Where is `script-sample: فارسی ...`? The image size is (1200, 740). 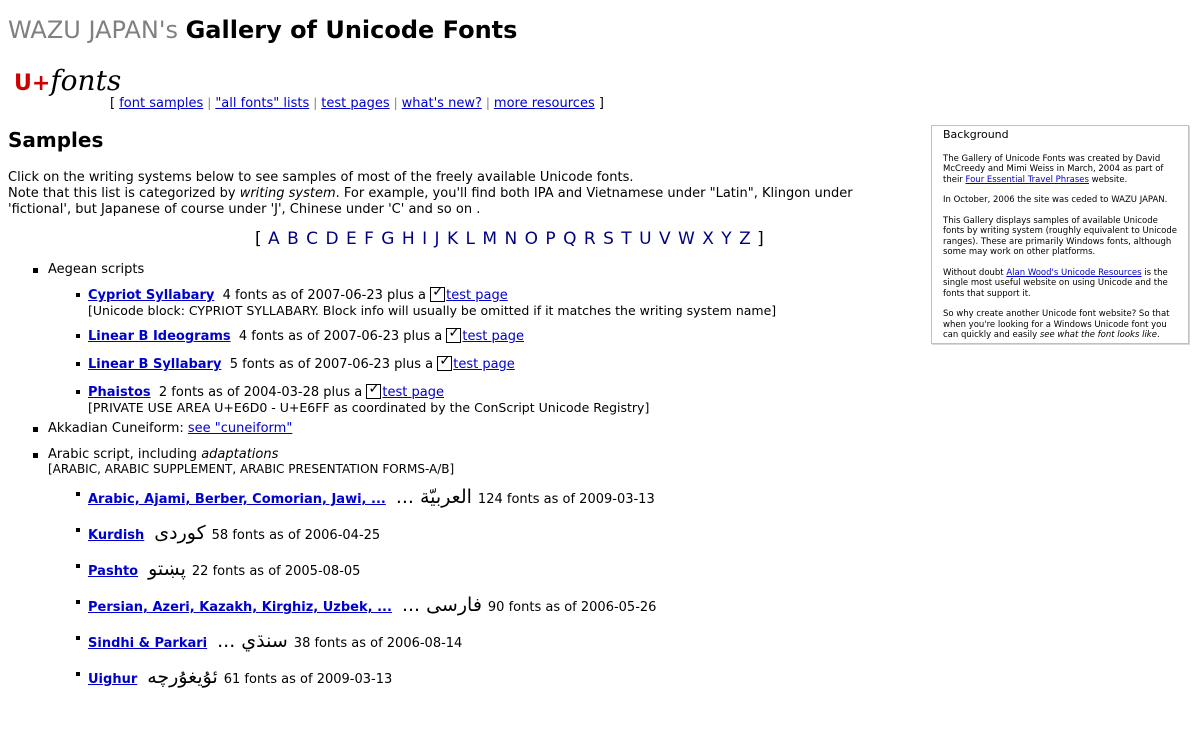
script-sample: فارسی ... is located at coordinates (441, 605).